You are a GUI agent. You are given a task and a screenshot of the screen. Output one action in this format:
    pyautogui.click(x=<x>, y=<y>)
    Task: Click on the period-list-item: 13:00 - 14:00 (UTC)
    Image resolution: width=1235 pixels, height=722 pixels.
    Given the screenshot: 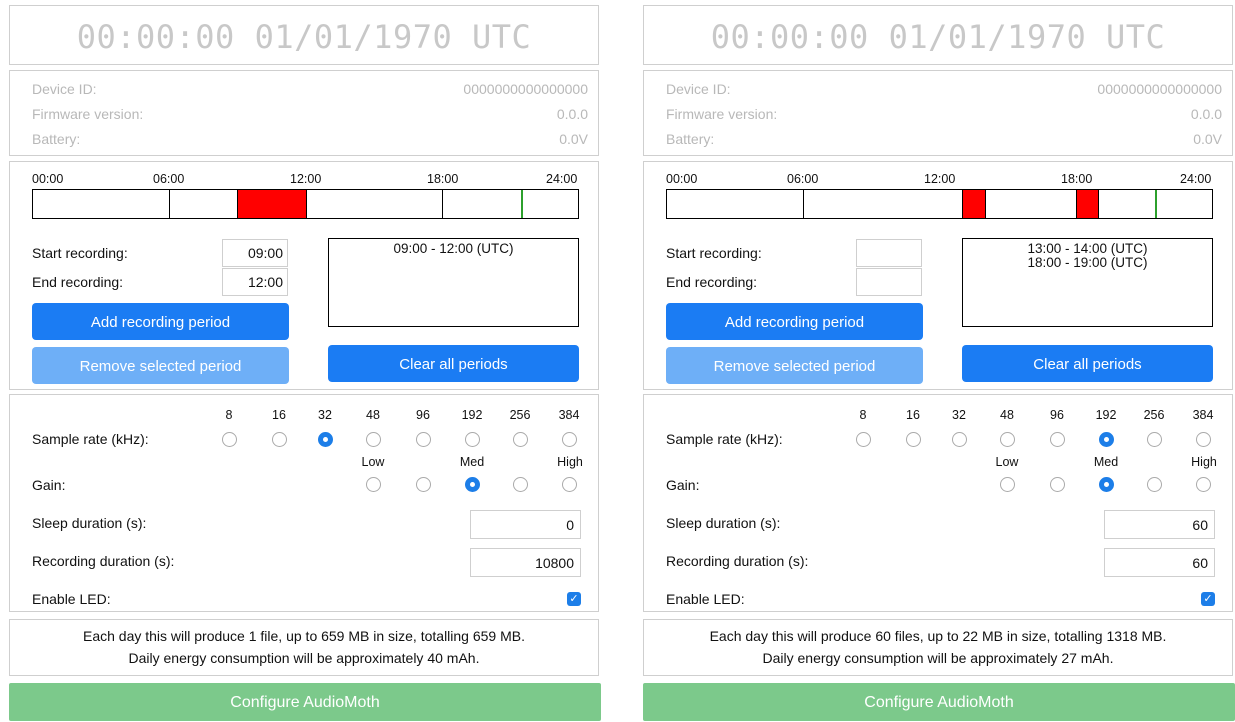 What is the action you would take?
    pyautogui.click(x=1087, y=249)
    